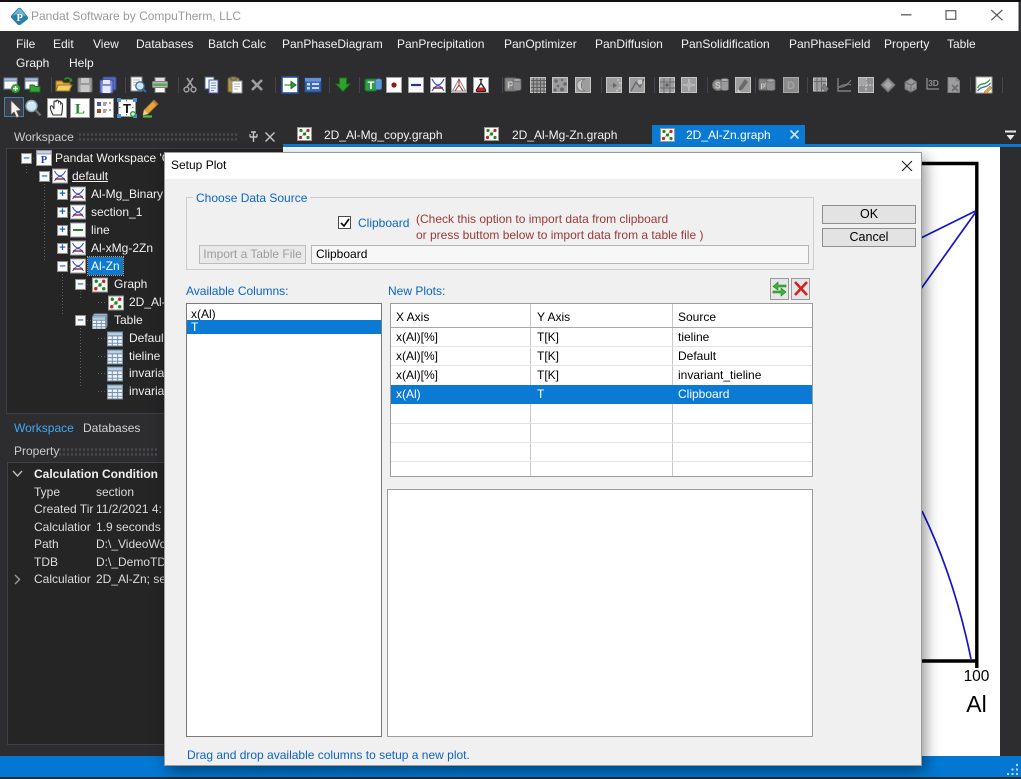  I want to click on svg-text: D, so click(791, 86).